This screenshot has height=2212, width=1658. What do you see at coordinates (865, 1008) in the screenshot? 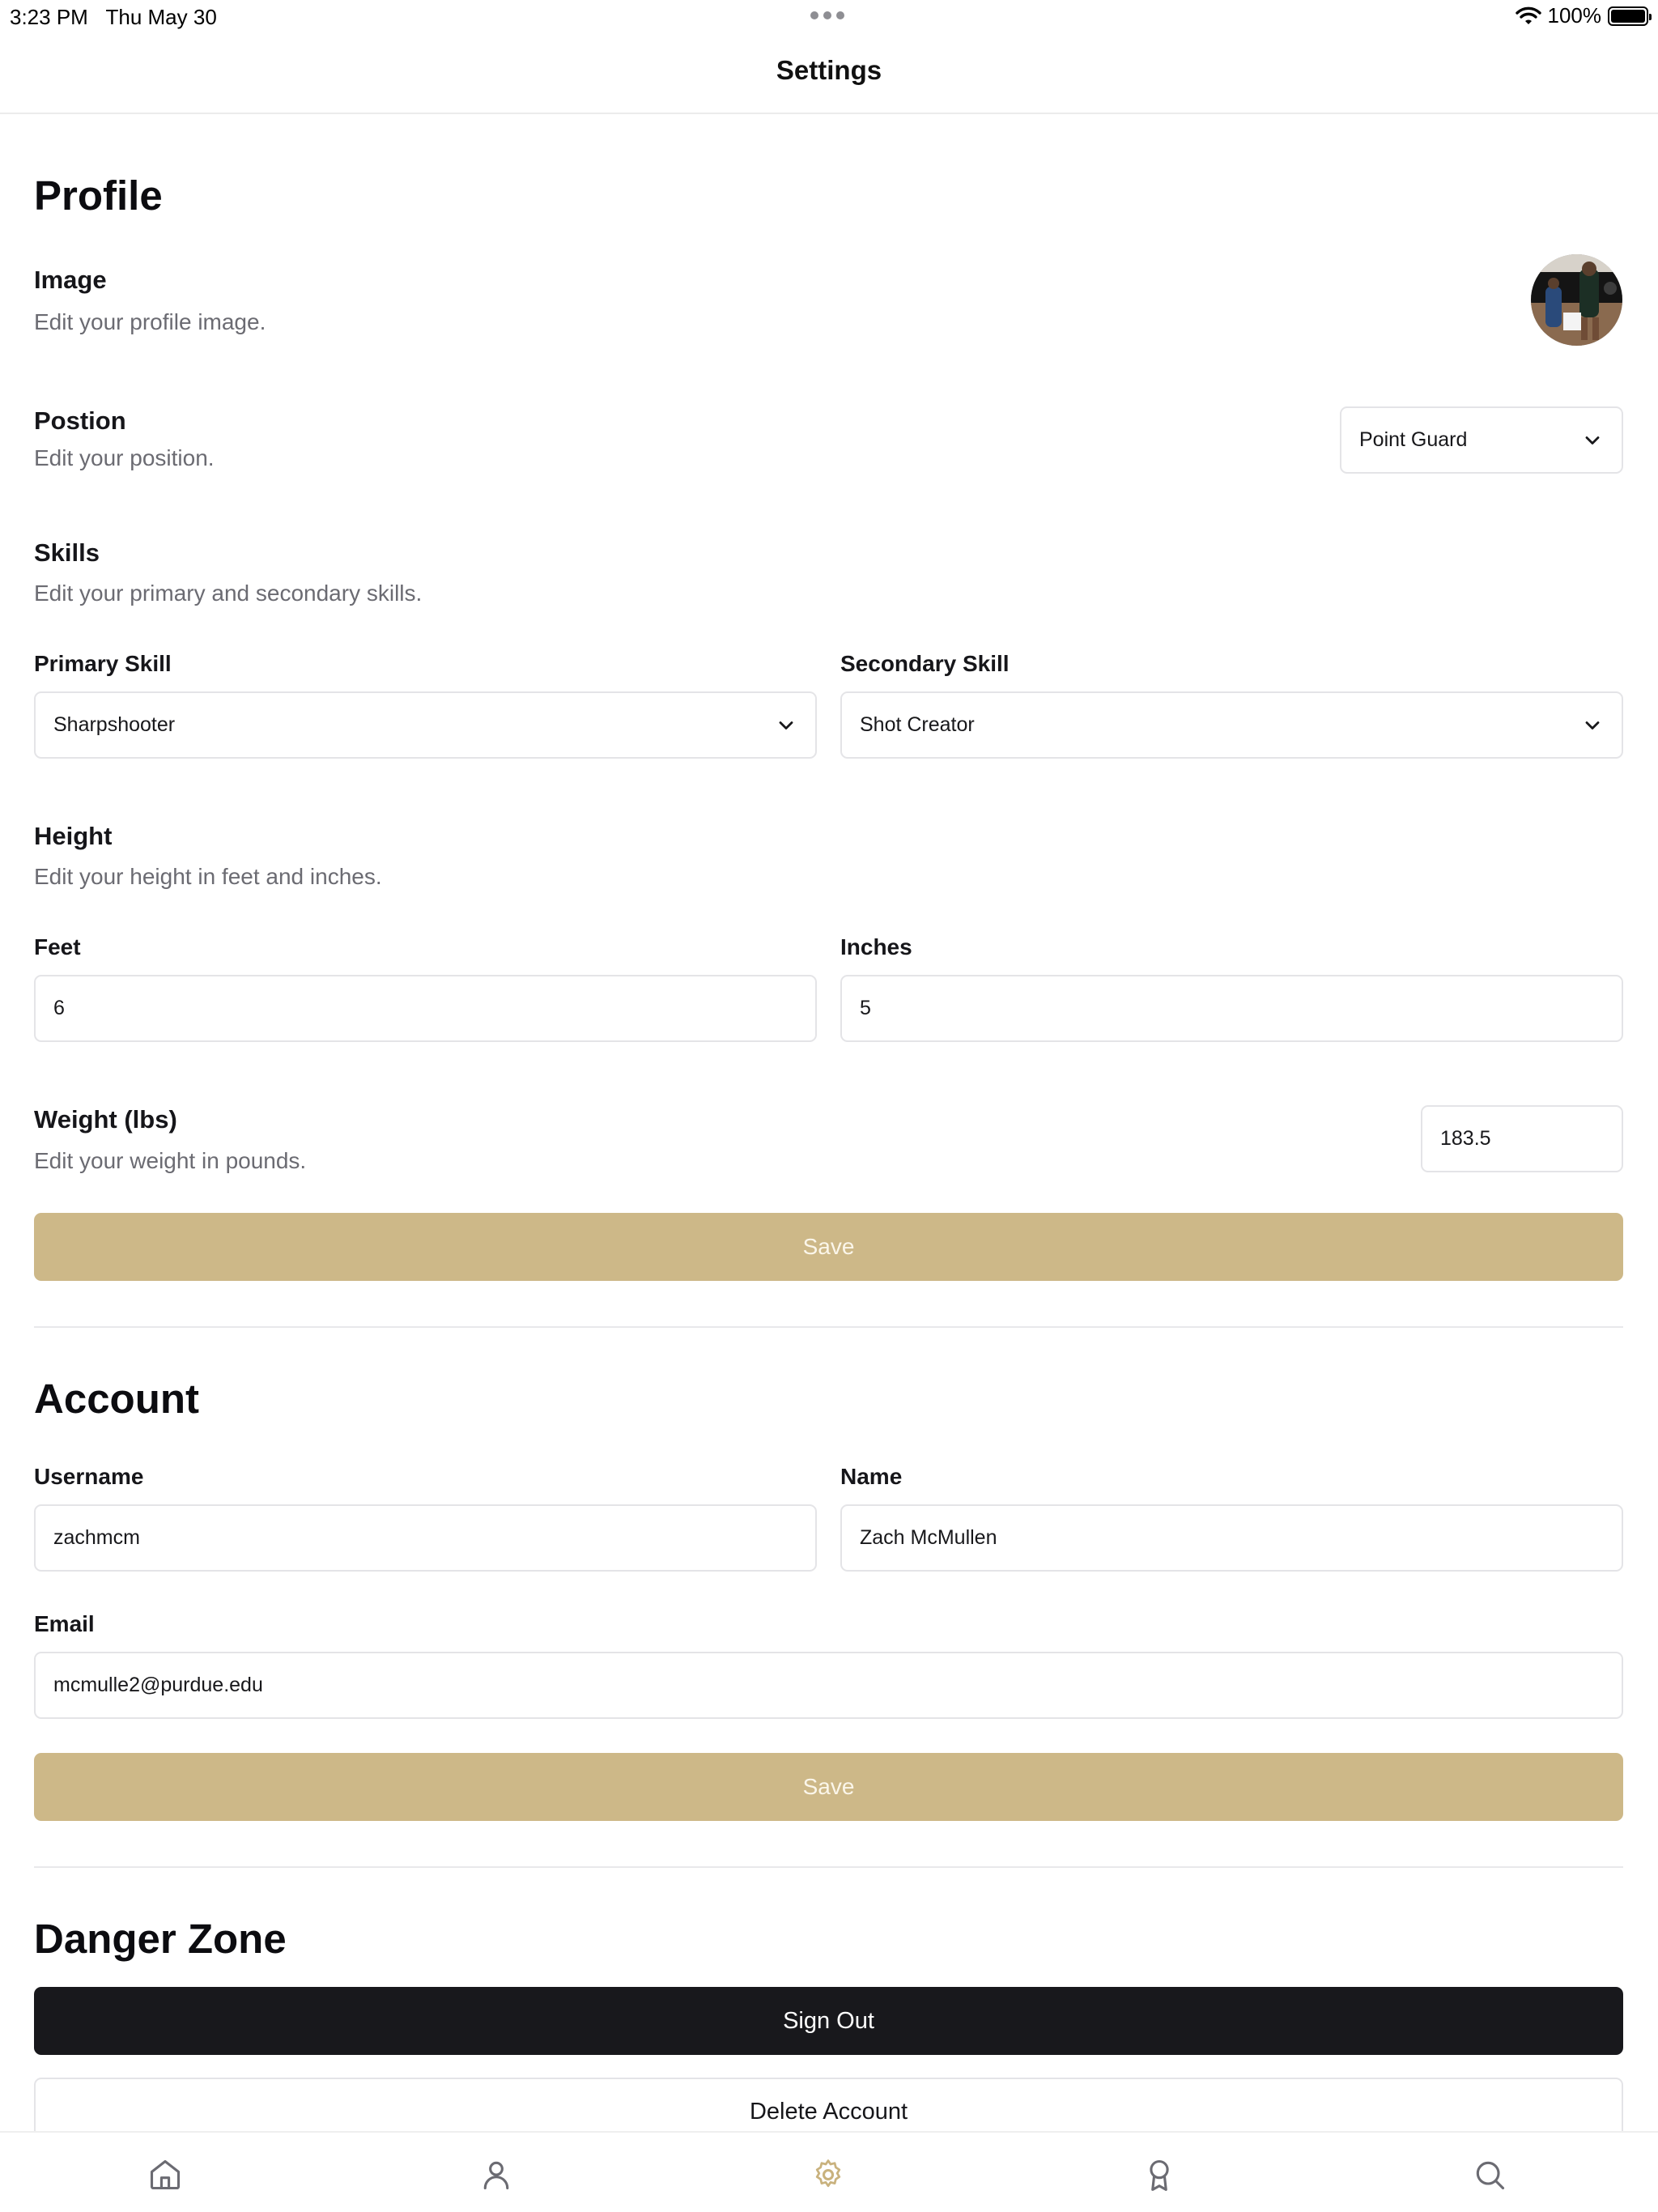
I see `inches-input-value: 5` at bounding box center [865, 1008].